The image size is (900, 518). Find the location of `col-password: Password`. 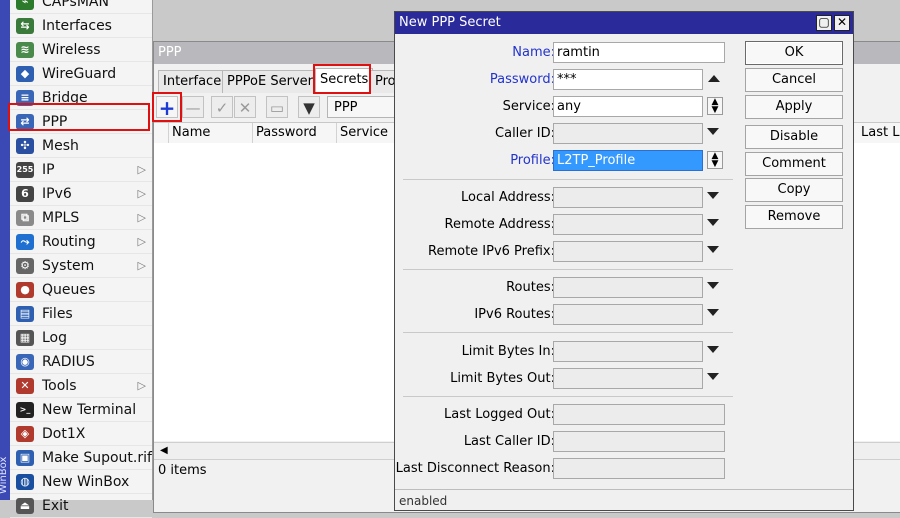

col-password: Password is located at coordinates (295, 133).